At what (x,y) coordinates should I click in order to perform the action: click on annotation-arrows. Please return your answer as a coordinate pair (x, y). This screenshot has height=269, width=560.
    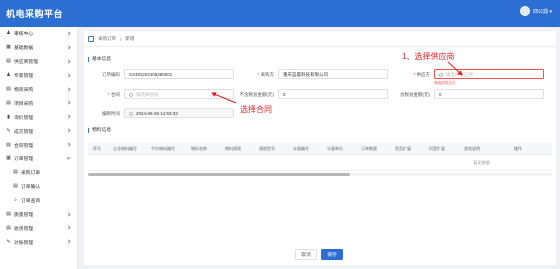
    Looking at the image, I should click on (337, 82).